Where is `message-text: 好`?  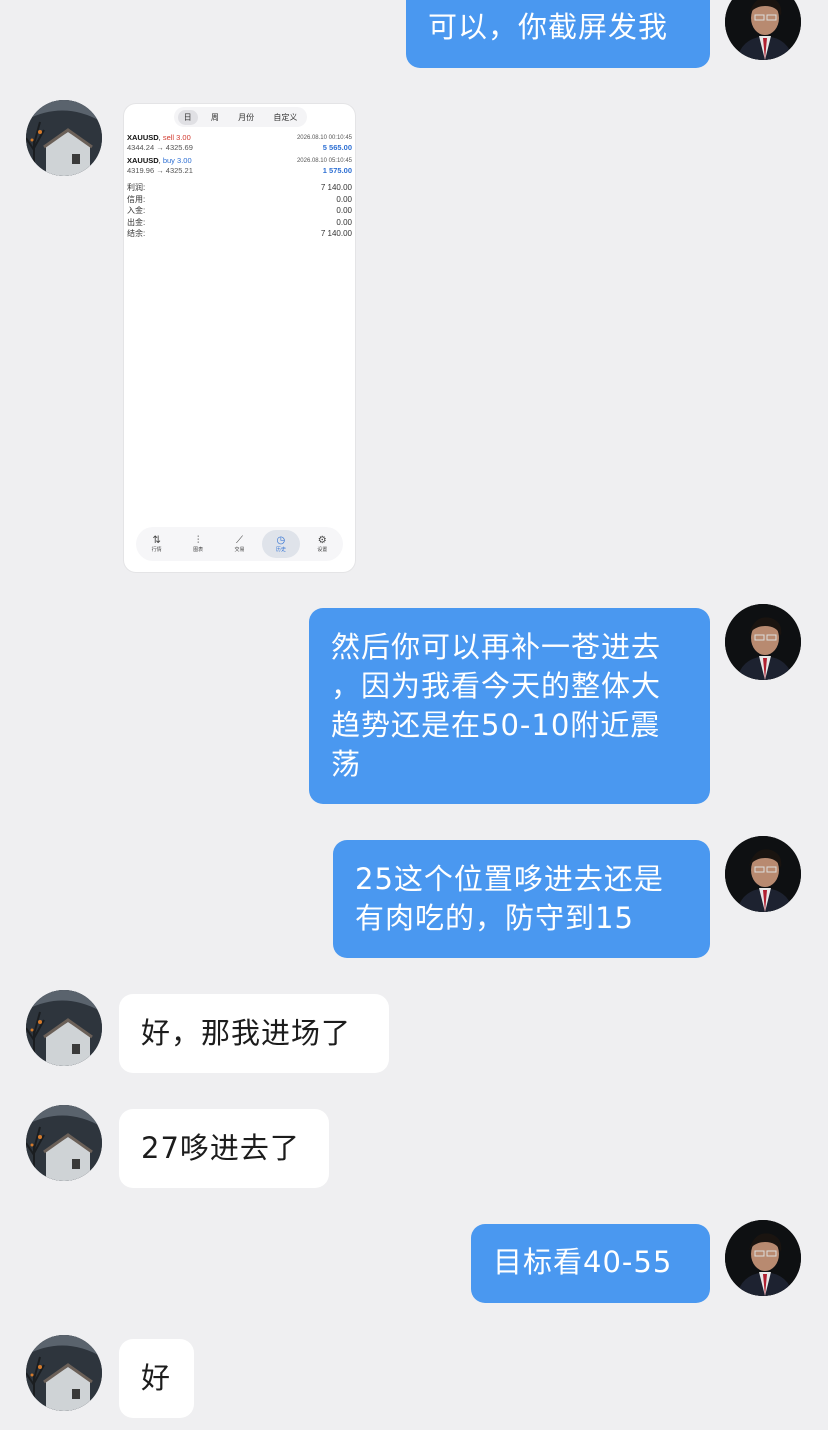 message-text: 好 is located at coordinates (156, 1378).